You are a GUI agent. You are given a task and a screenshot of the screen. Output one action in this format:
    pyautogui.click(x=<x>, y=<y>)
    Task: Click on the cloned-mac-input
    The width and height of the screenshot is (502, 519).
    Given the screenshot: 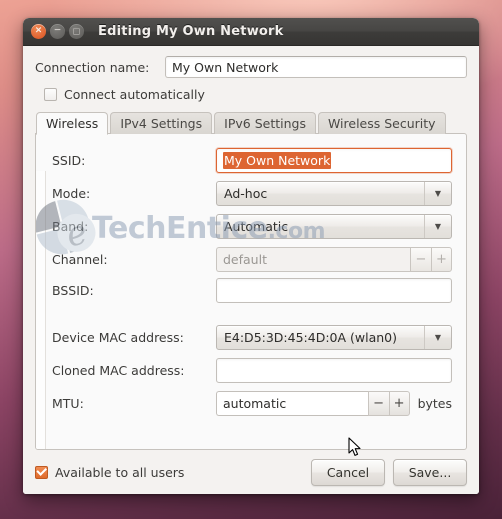 What is the action you would take?
    pyautogui.click(x=334, y=370)
    